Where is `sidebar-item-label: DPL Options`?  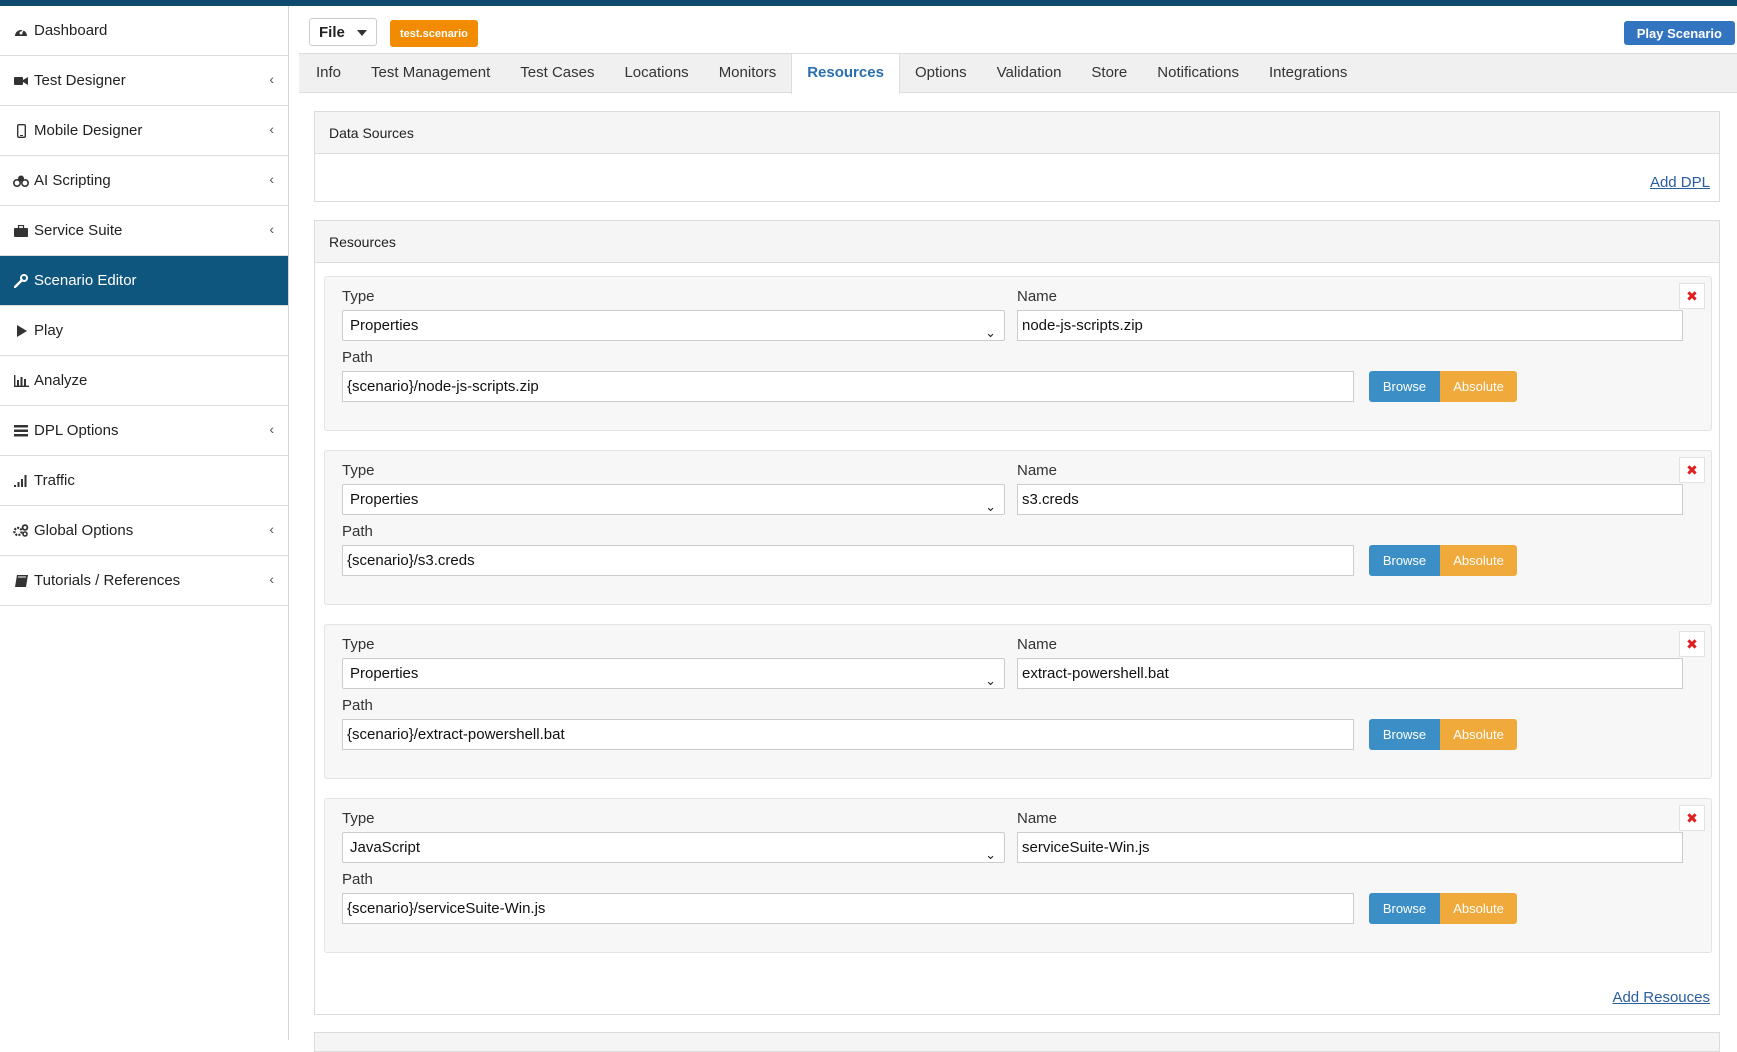 sidebar-item-label: DPL Options is located at coordinates (76, 430).